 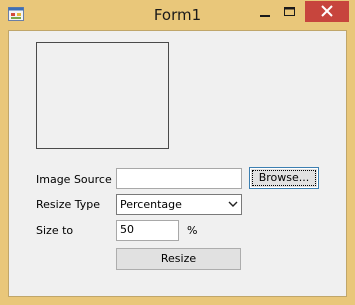 What do you see at coordinates (265, 16) in the screenshot?
I see `minimize-icon` at bounding box center [265, 16].